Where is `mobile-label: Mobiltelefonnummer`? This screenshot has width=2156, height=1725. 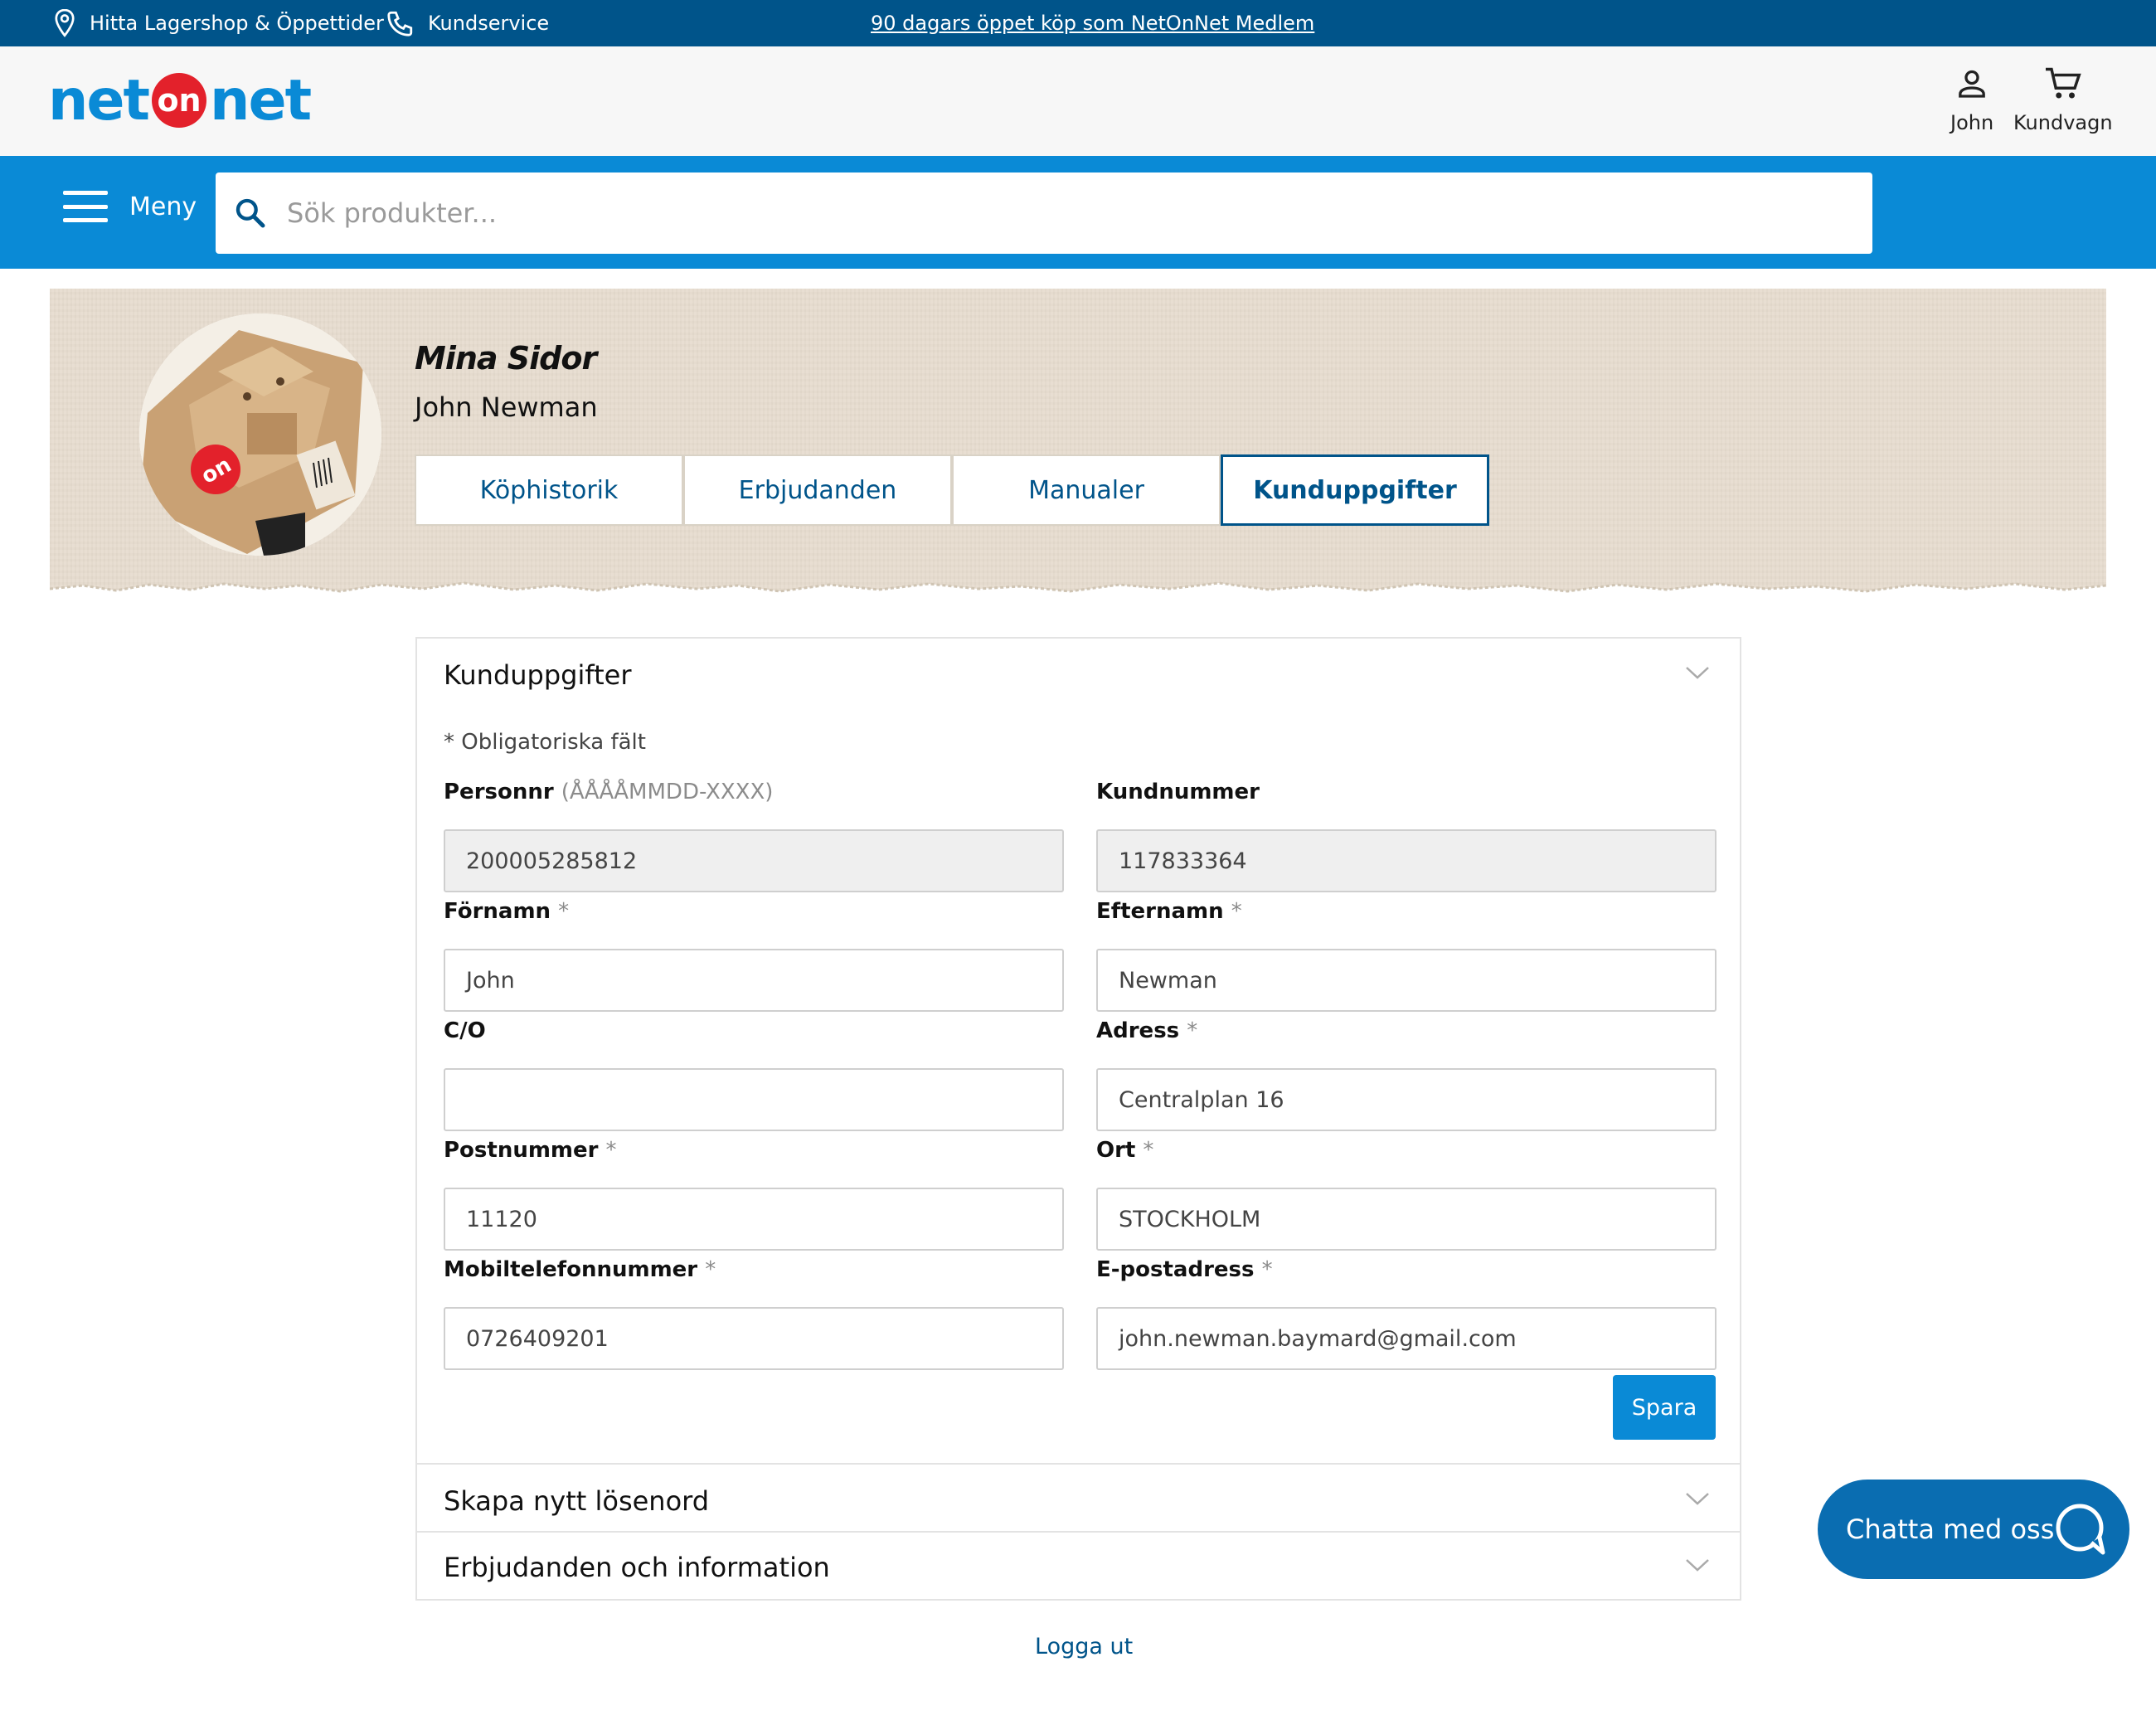 mobile-label: Mobiltelefonnummer is located at coordinates (571, 1270).